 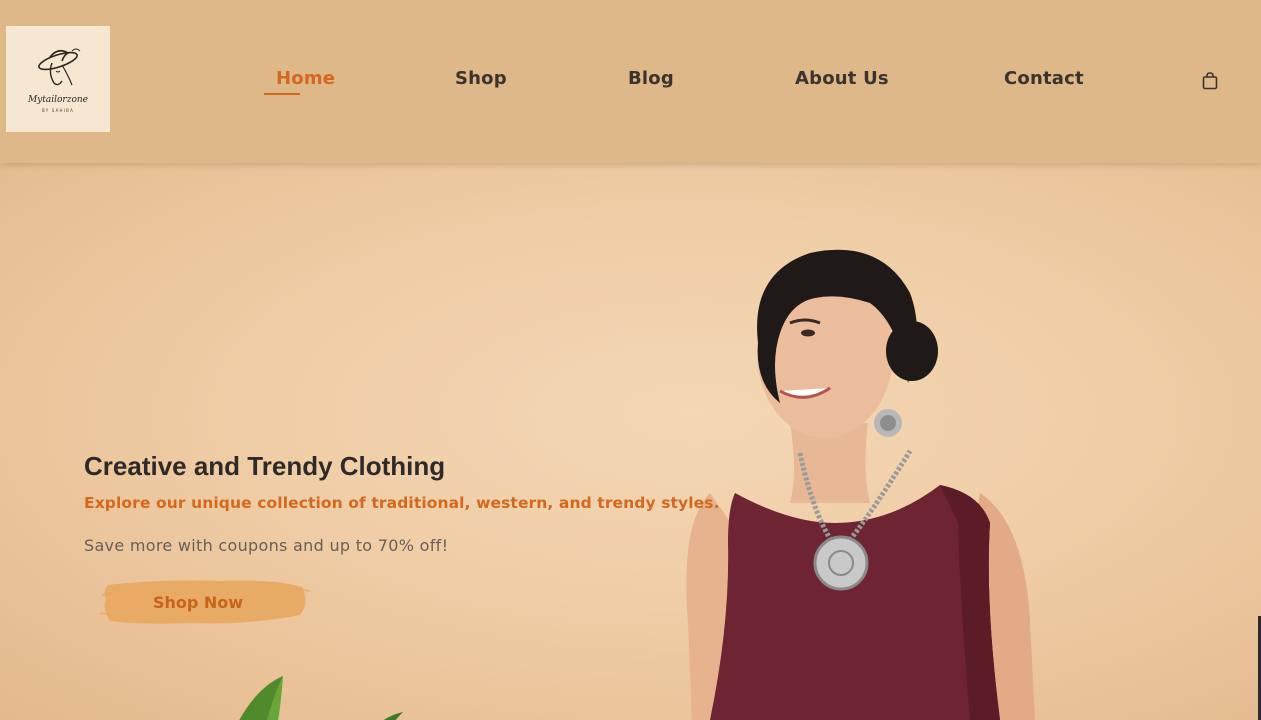 What do you see at coordinates (842, 78) in the screenshot?
I see `nav-about-us: About Us` at bounding box center [842, 78].